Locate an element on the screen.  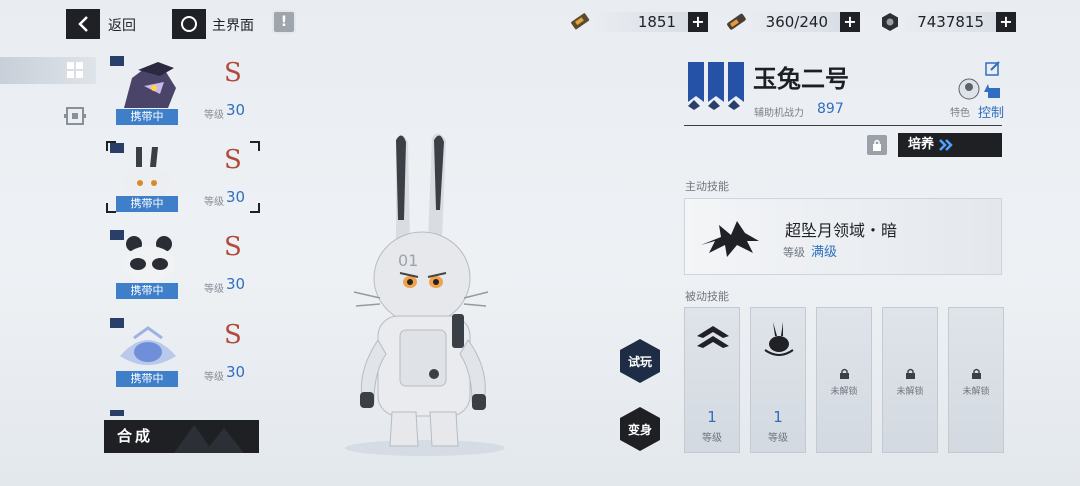
mech-card-4: 携带中 S 等级 30 is located at coordinates (183, 353).